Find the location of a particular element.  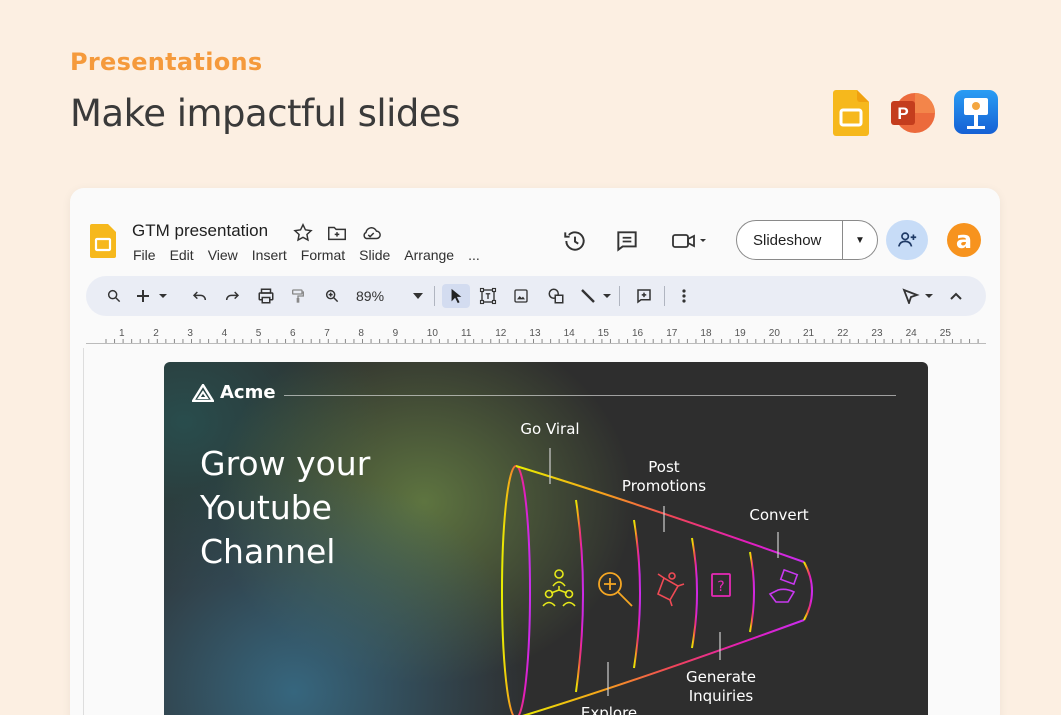

paint-format-icon is located at coordinates (298, 296).